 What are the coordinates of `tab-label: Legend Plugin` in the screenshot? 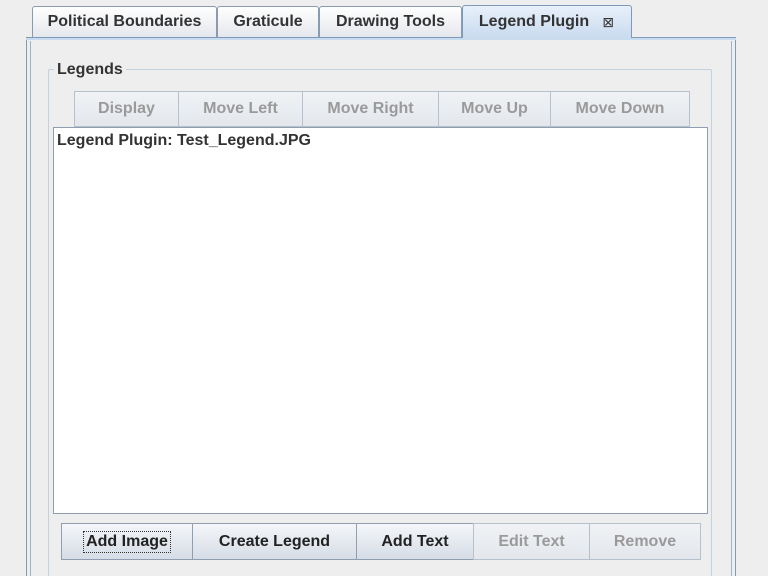 It's located at (534, 21).